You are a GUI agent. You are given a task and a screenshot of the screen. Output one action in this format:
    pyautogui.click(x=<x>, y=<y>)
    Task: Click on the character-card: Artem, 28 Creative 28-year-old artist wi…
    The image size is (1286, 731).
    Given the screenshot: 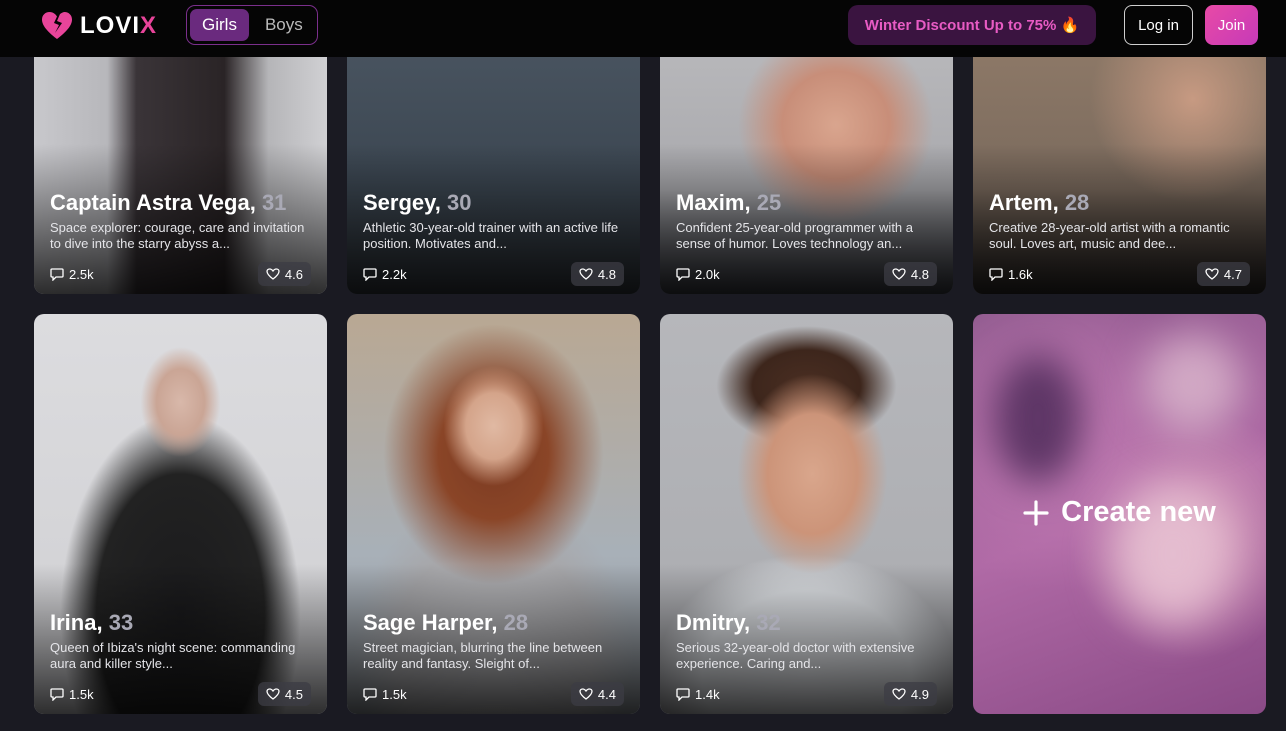 What is the action you would take?
    pyautogui.click(x=1119, y=164)
    